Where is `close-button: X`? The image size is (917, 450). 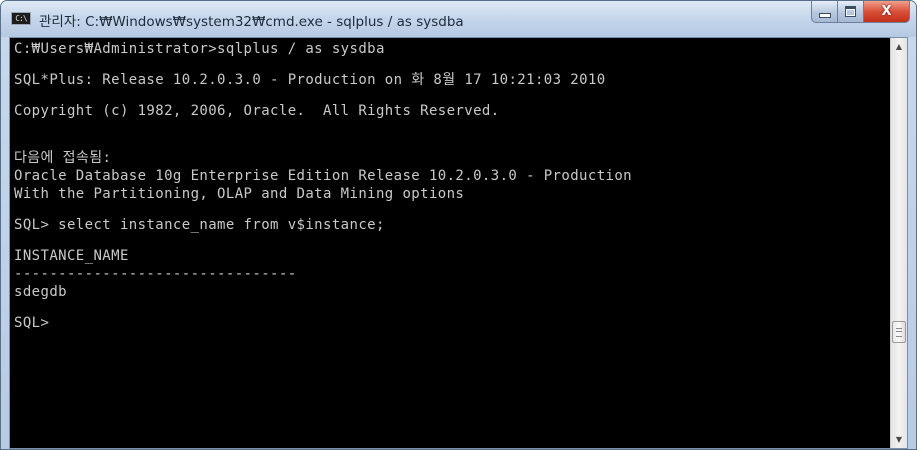
close-button: X is located at coordinates (887, 12).